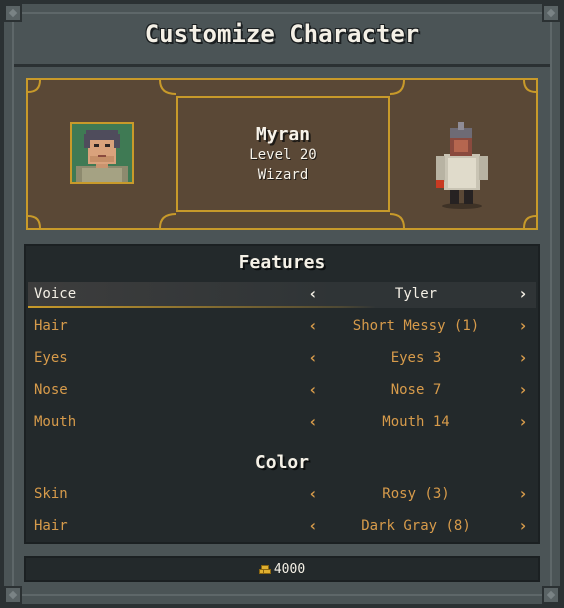 This screenshot has width=564, height=608. What do you see at coordinates (283, 134) in the screenshot?
I see `character-name: Myran` at bounding box center [283, 134].